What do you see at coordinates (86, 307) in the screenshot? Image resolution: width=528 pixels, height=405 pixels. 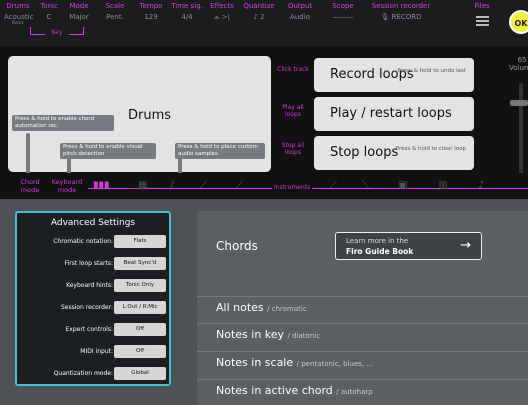 I see `setting-label: Session recorder:` at bounding box center [86, 307].